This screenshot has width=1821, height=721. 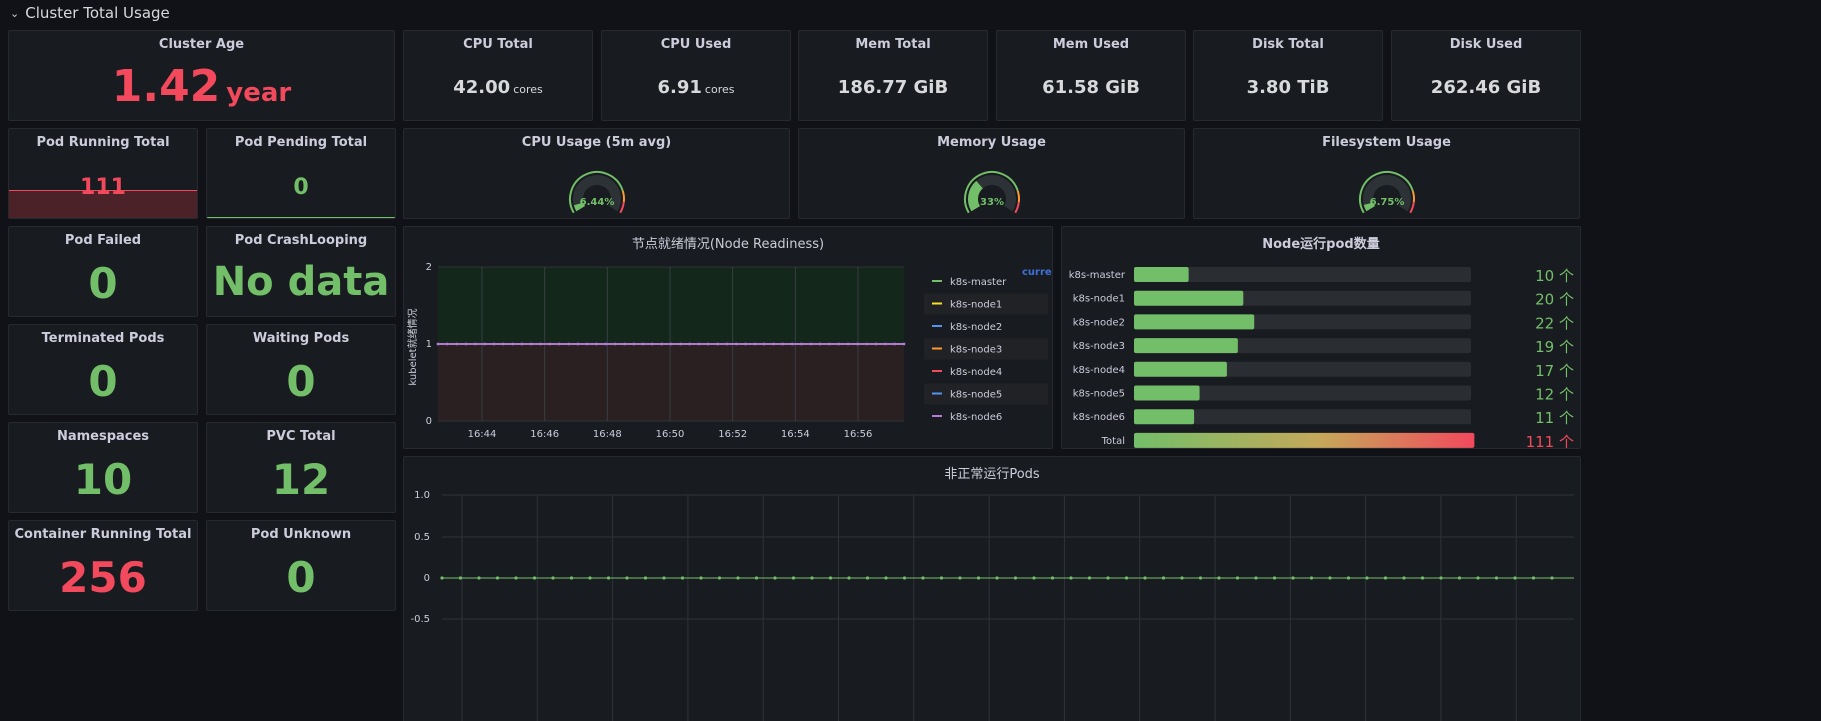 What do you see at coordinates (301, 142) in the screenshot?
I see `panel-title: Pod Pending Total` at bounding box center [301, 142].